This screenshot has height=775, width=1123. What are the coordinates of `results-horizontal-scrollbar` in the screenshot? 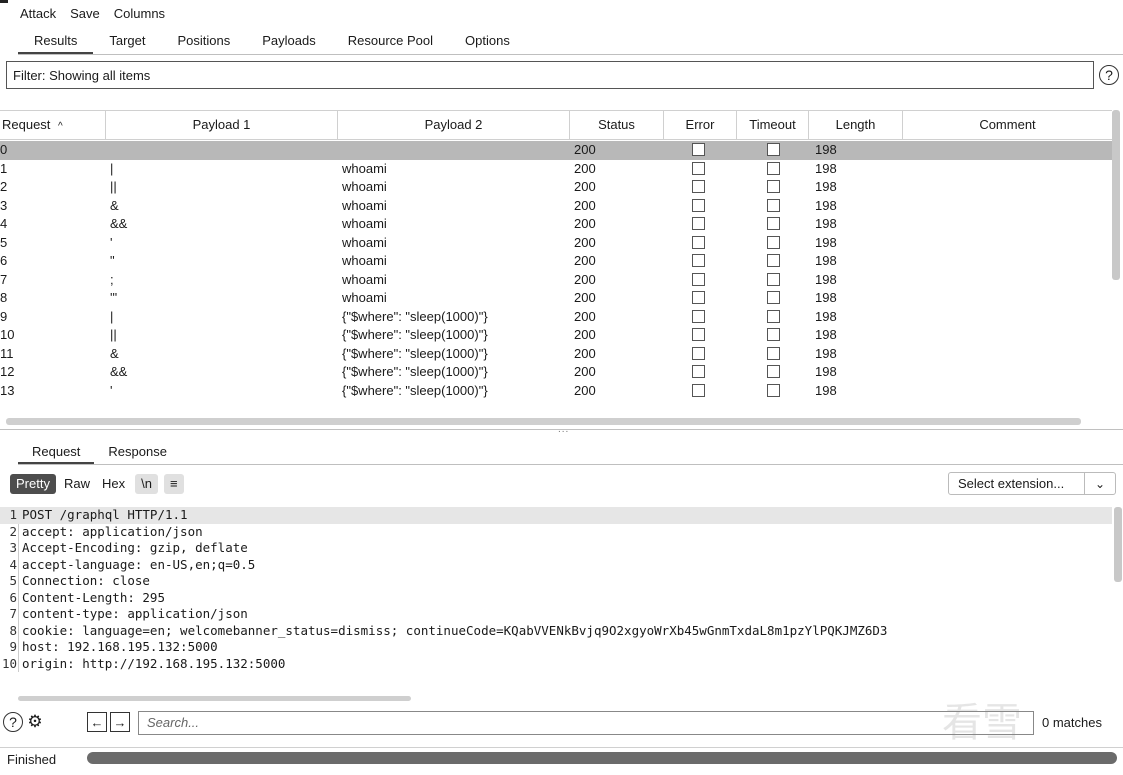 It's located at (543, 421).